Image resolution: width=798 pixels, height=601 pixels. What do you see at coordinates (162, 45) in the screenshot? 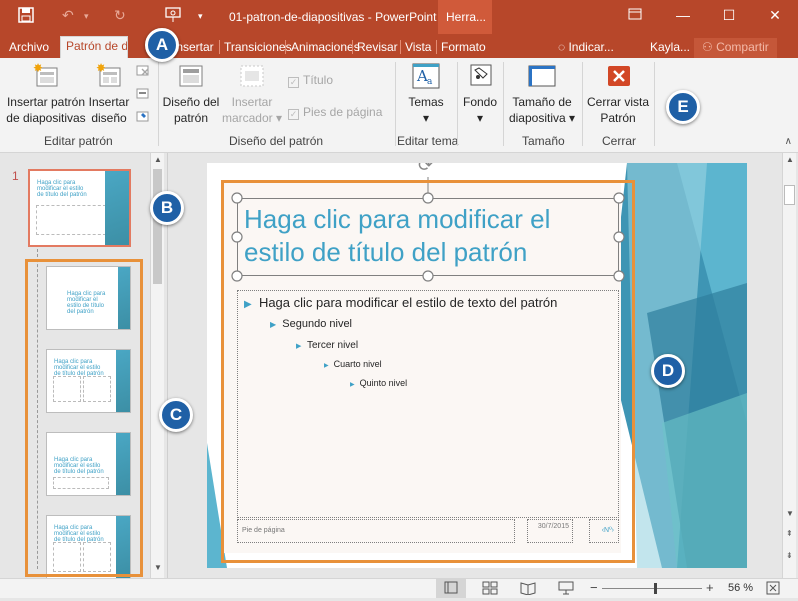
I see `callout-a: A` at bounding box center [162, 45].